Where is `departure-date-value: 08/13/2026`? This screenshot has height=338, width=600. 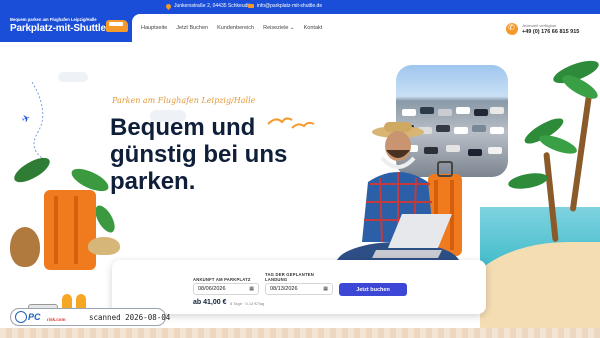 departure-date-value: 08/13/2026 is located at coordinates (284, 289).